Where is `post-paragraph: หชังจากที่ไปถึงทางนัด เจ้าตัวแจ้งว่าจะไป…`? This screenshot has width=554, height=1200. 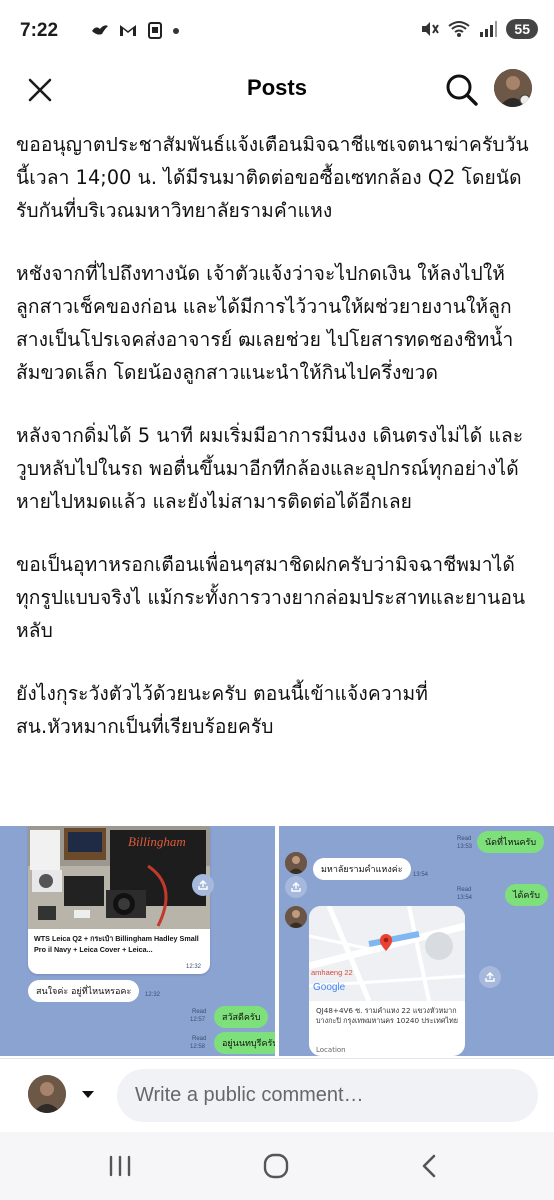
post-paragraph: หชังจากที่ไปถึงทางนัด เจ้าตัวแจ้งว่าจะไป… is located at coordinates (265, 323).